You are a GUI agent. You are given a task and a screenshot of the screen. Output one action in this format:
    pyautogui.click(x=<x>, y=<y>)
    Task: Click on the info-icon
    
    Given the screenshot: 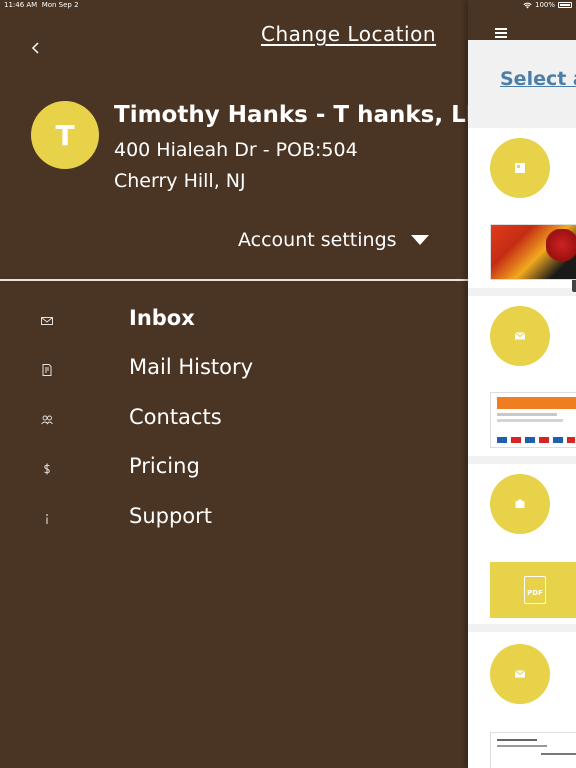 What is the action you would take?
    pyautogui.click(x=47, y=518)
    